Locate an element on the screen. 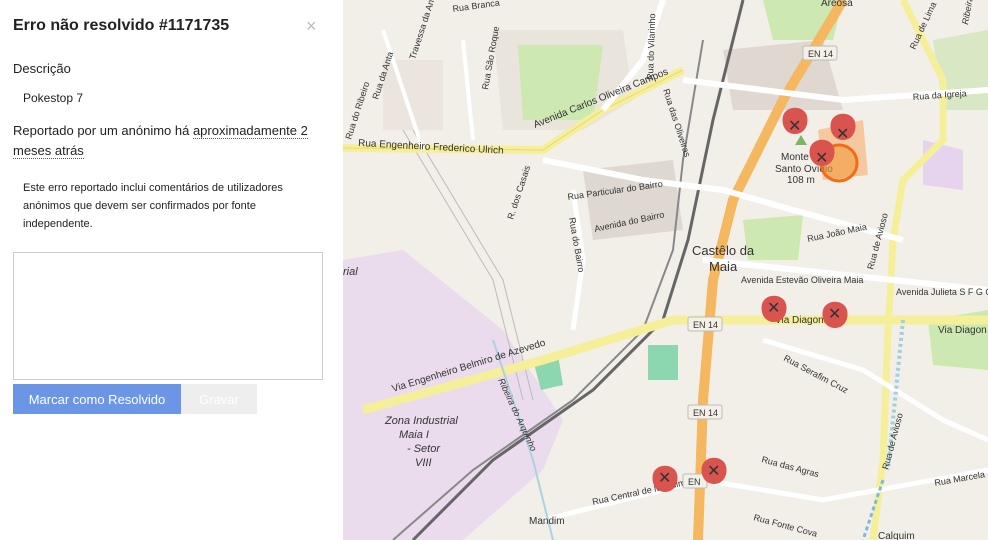 The height and width of the screenshot is (540, 988). comment-textarea is located at coordinates (168, 316).